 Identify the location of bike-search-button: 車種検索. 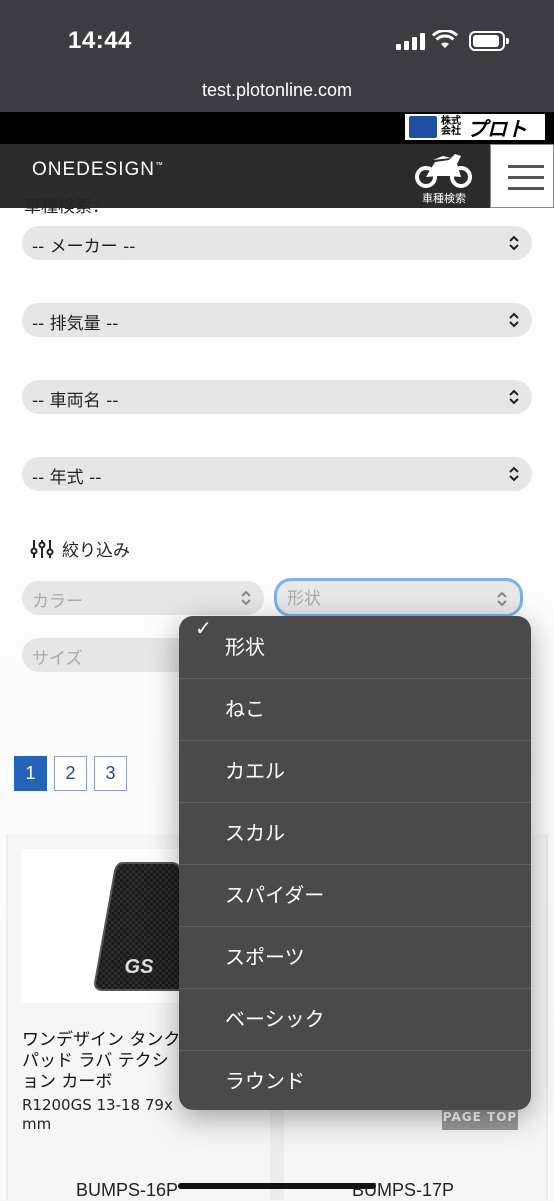
(444, 177).